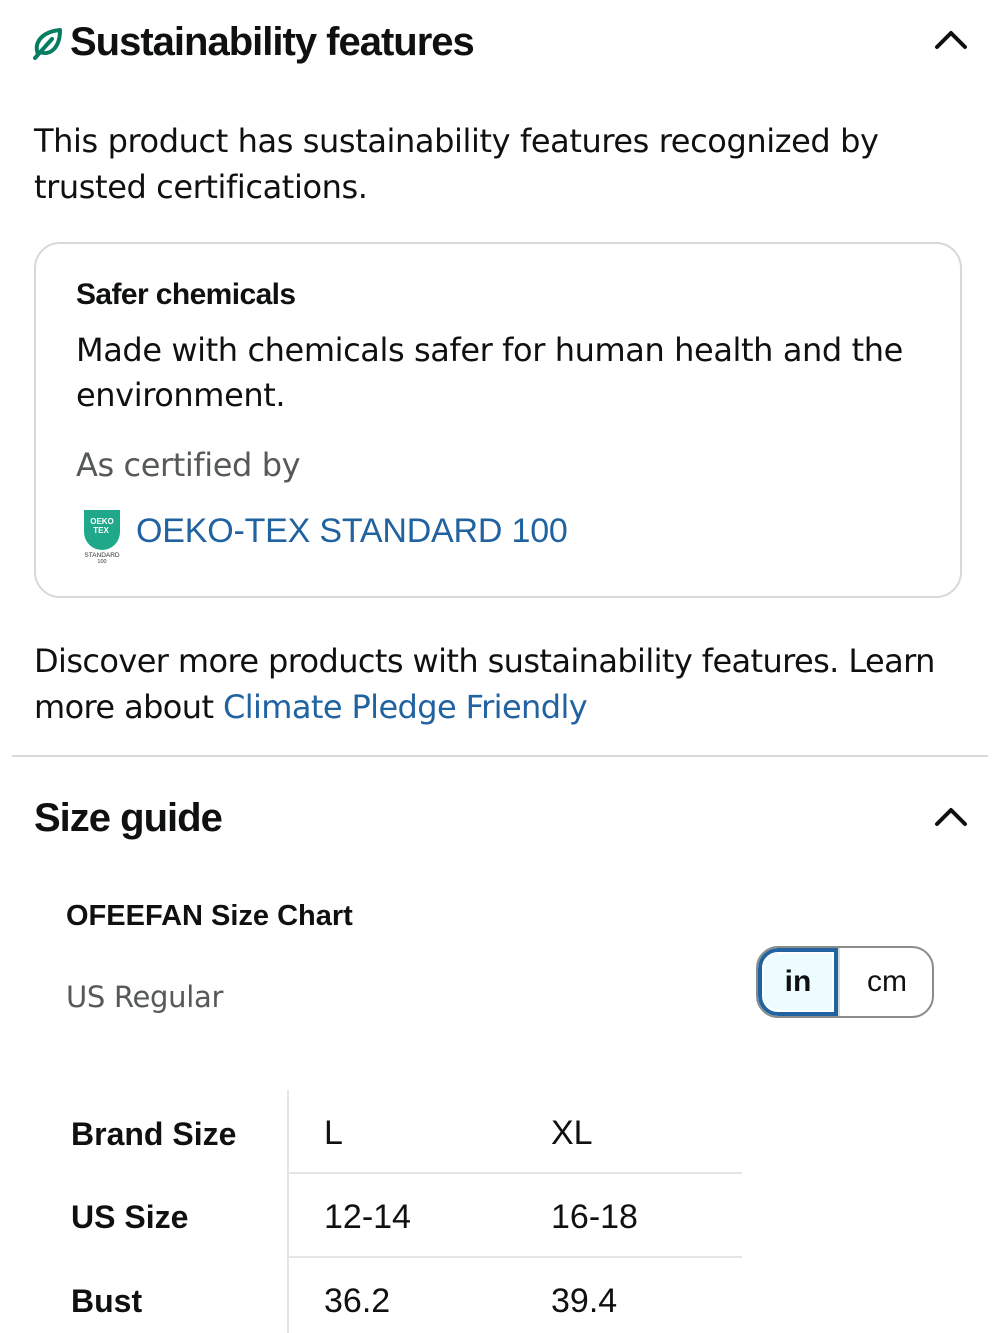 The height and width of the screenshot is (1333, 1000). What do you see at coordinates (101, 530) in the screenshot?
I see `oeko-logo-text-2: TEX` at bounding box center [101, 530].